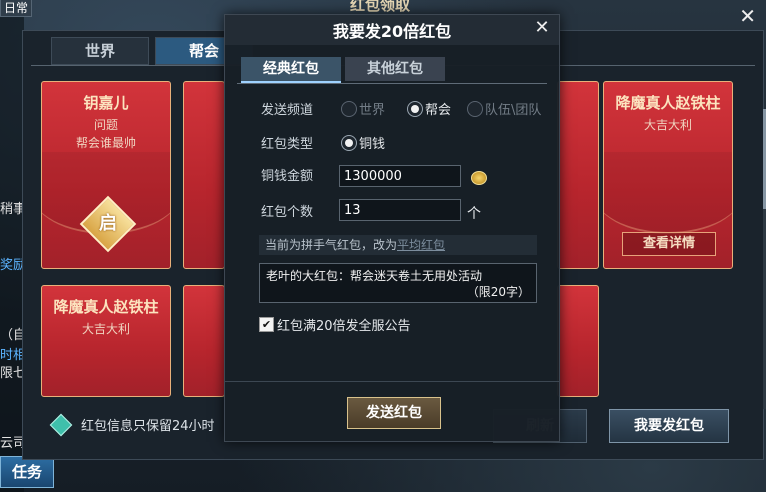 The height and width of the screenshot is (492, 766). Describe the element at coordinates (106, 103) in the screenshot. I see `card-sender: 钥嘉儿` at that location.